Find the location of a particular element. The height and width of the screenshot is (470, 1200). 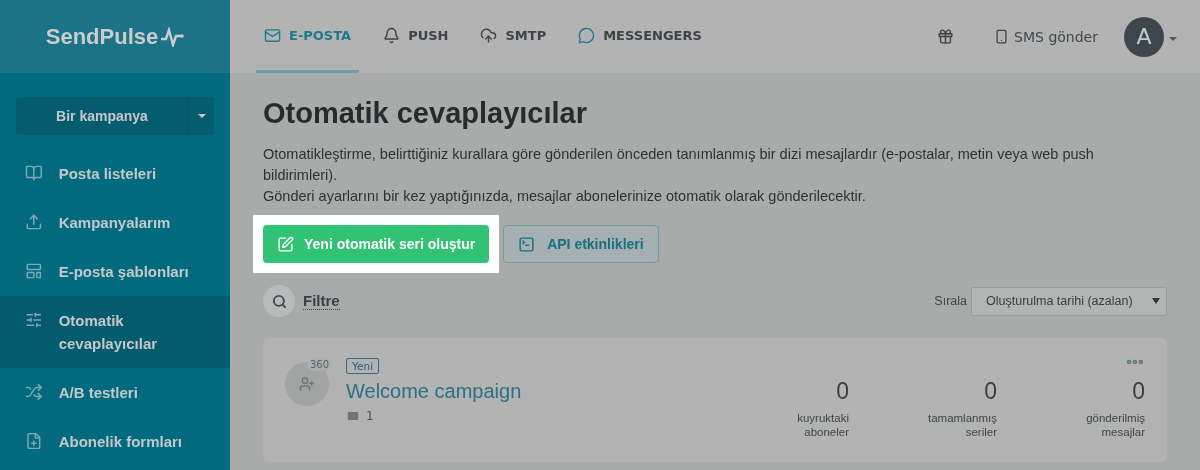

stat-label: kuyruktaki aboneler is located at coordinates (822, 425).